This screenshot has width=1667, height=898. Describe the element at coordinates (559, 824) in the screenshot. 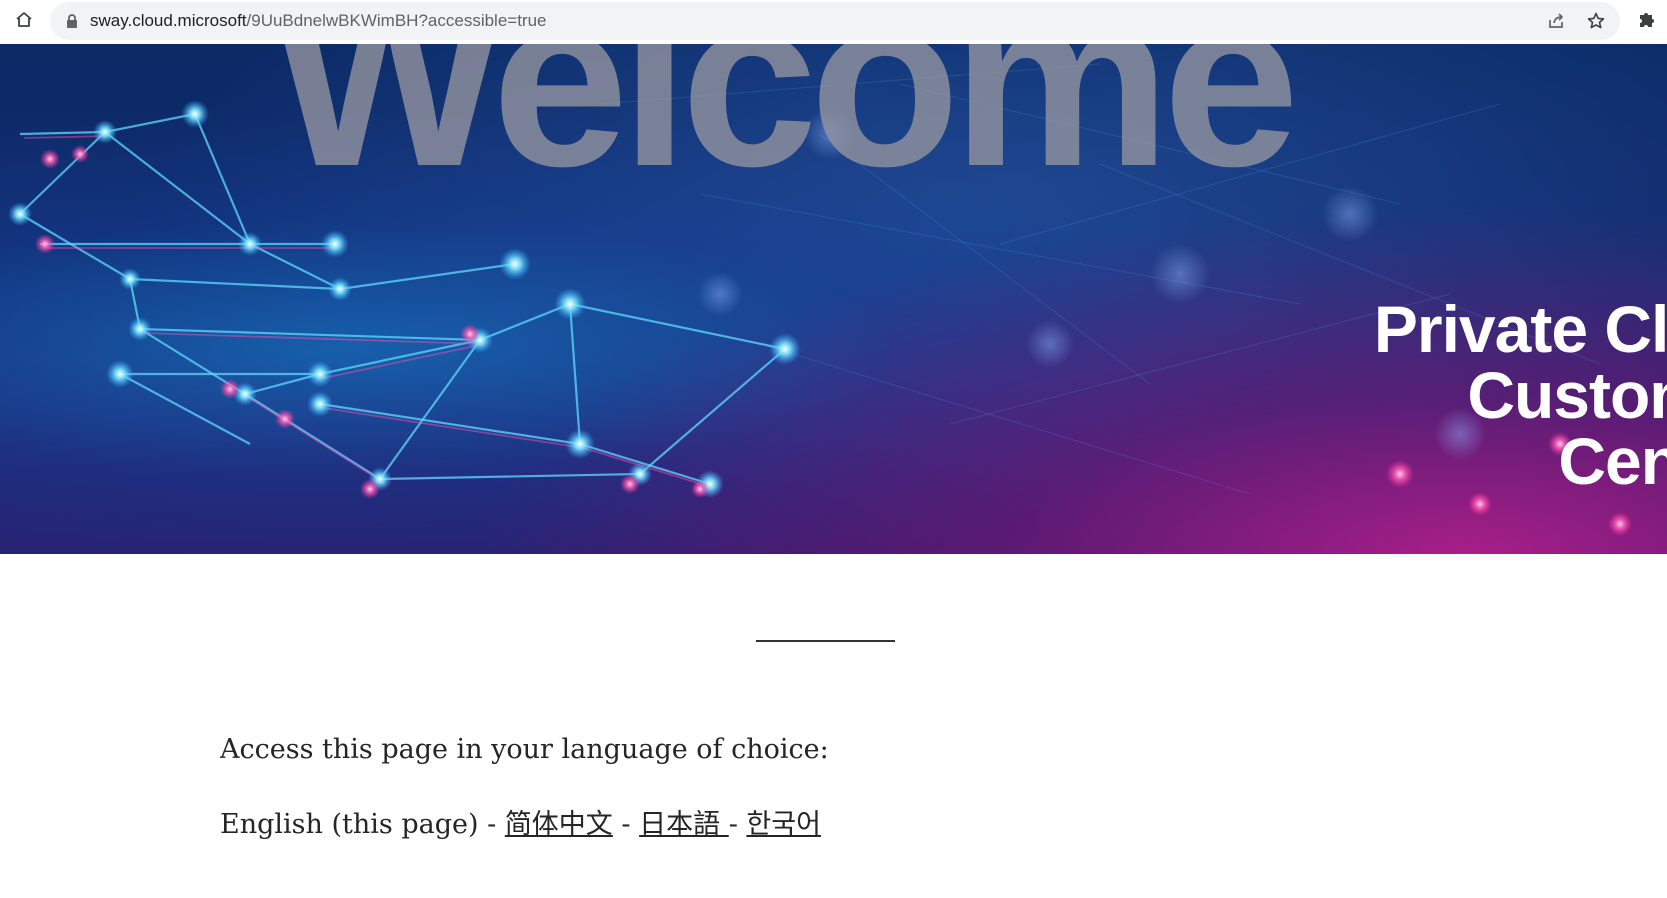

I see `language-link-simplified-chinese: 简体中文` at that location.